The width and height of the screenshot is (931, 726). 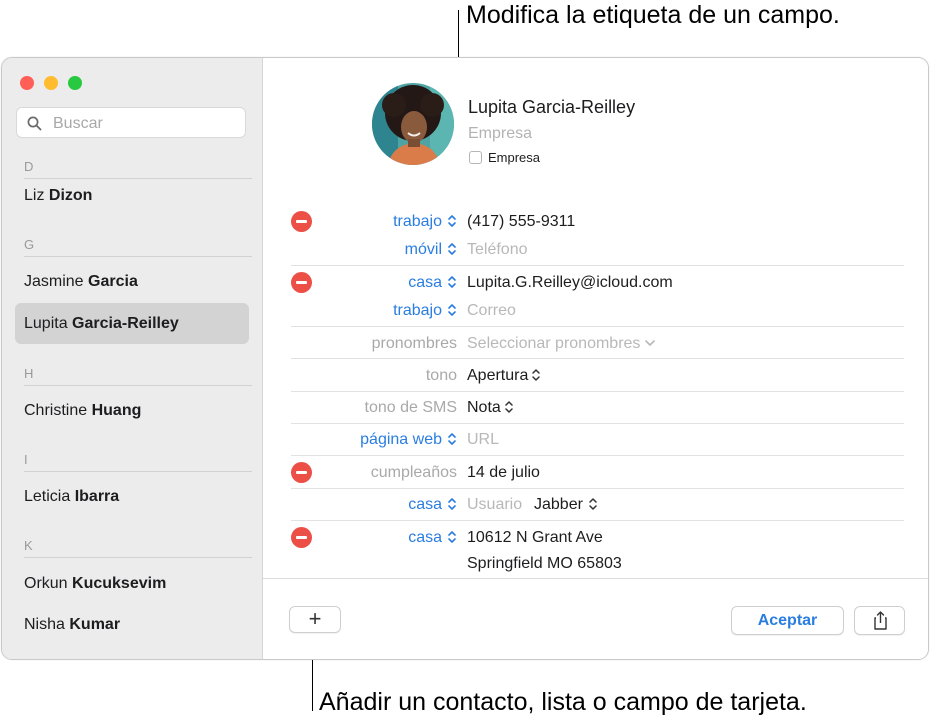 I want to click on company-field: Empresa, so click(x=500, y=134).